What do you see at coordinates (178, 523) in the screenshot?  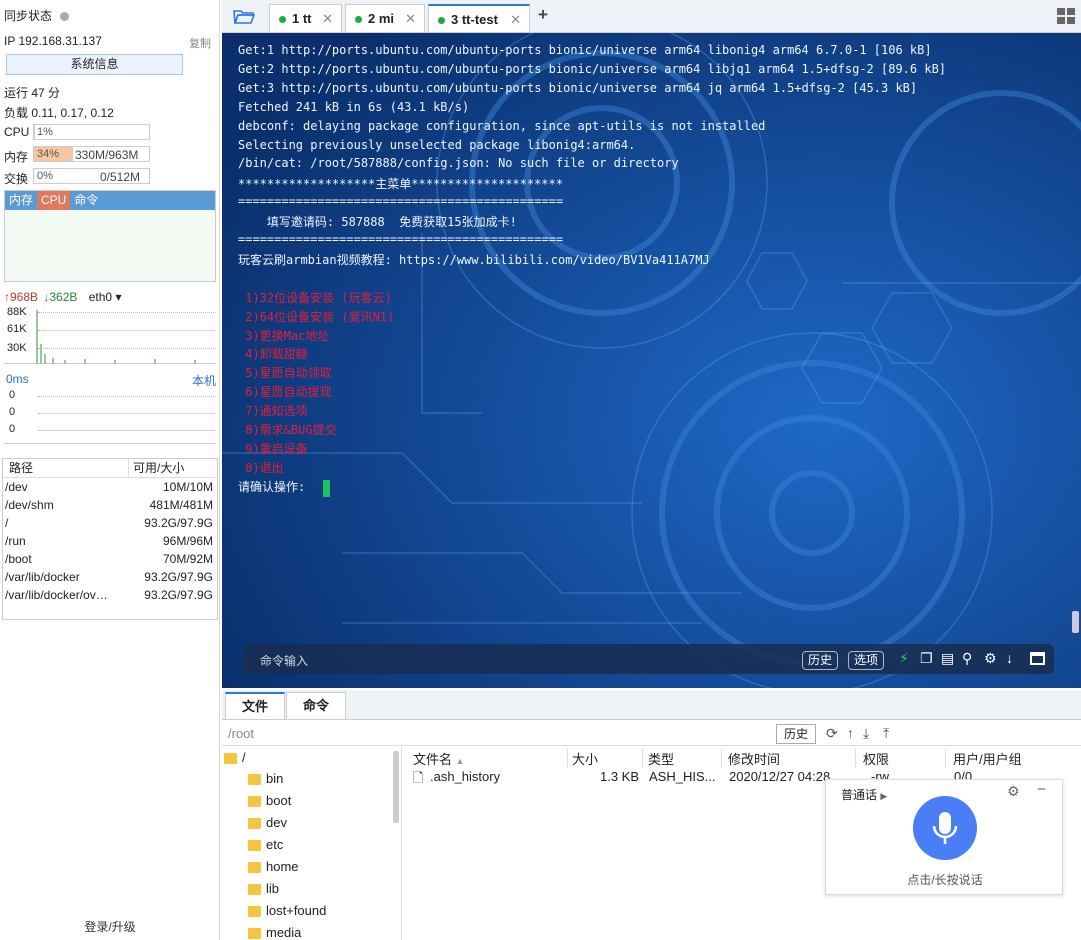 I see `disk-size: 93.2G/97.9G` at bounding box center [178, 523].